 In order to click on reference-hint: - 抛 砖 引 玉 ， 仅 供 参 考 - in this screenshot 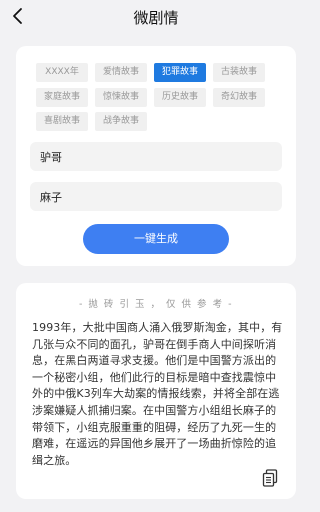, I will do `click(156, 304)`.